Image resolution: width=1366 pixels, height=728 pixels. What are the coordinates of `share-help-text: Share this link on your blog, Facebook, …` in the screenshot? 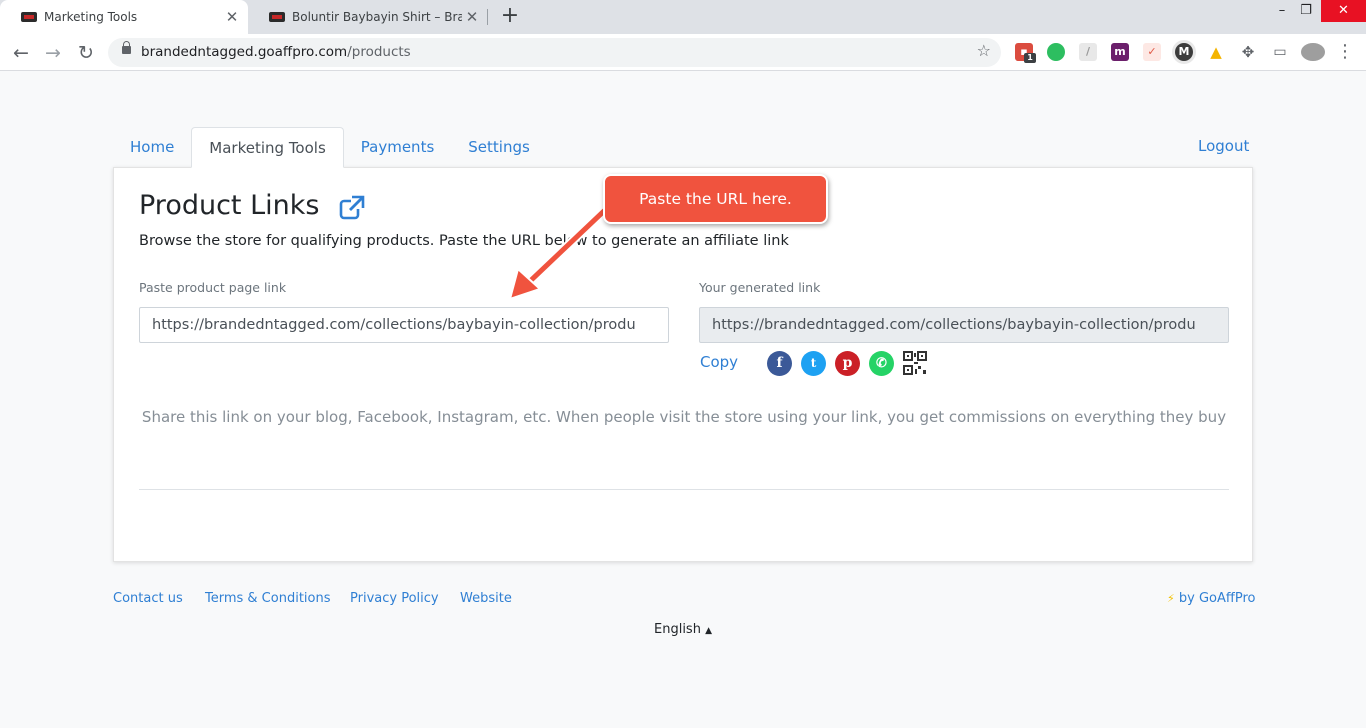 It's located at (684, 417).